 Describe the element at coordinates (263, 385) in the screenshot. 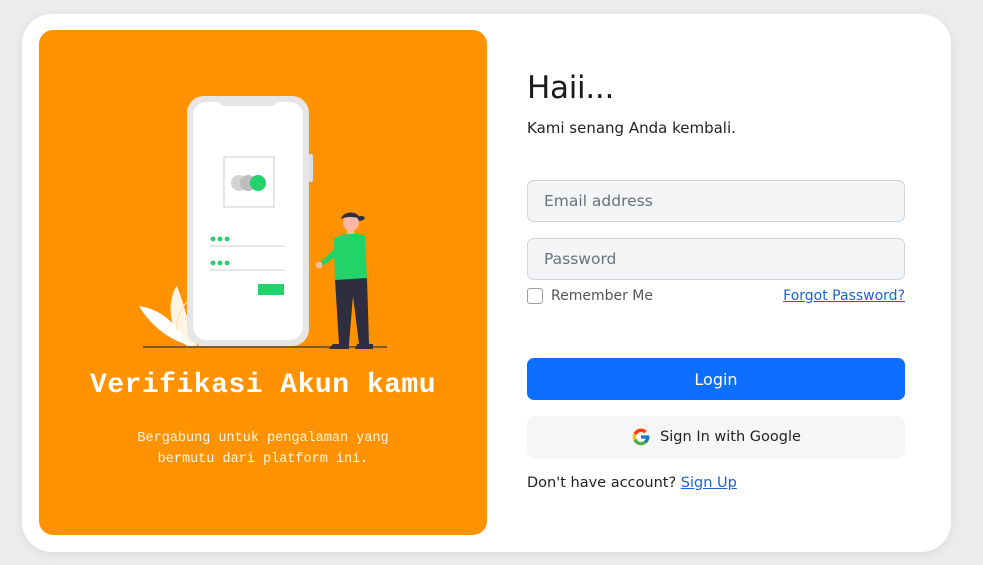

I see `hero-title: Verifikasi Akun kamu` at that location.